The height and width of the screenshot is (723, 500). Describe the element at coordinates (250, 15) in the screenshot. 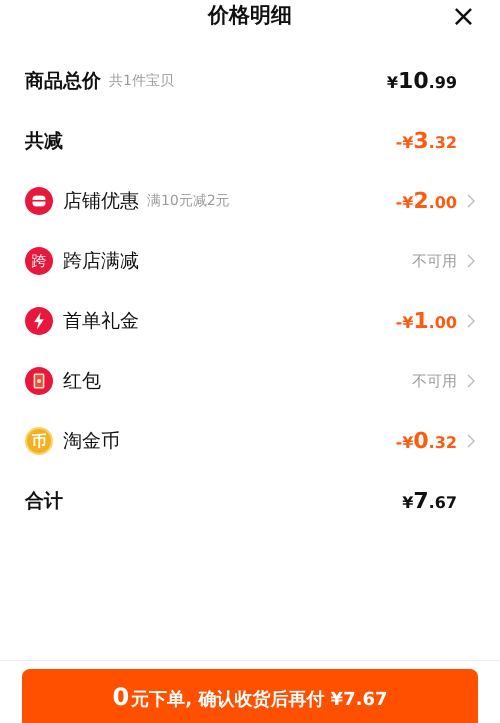

I see `sheet-title: 价格明细` at that location.